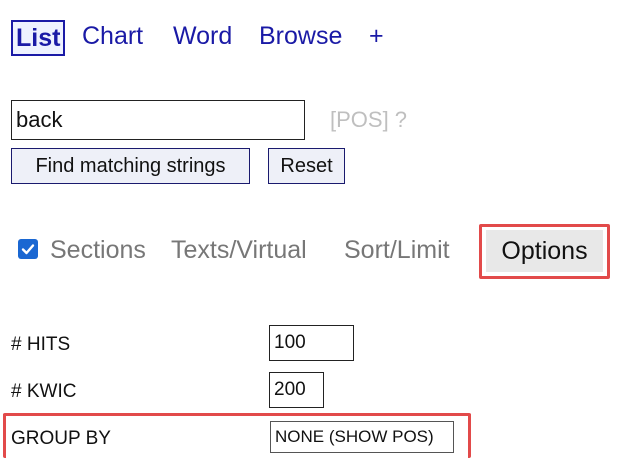 Image resolution: width=617 pixels, height=458 pixels. Describe the element at coordinates (237, 435) in the screenshot. I see `group-by-highlight` at that location.